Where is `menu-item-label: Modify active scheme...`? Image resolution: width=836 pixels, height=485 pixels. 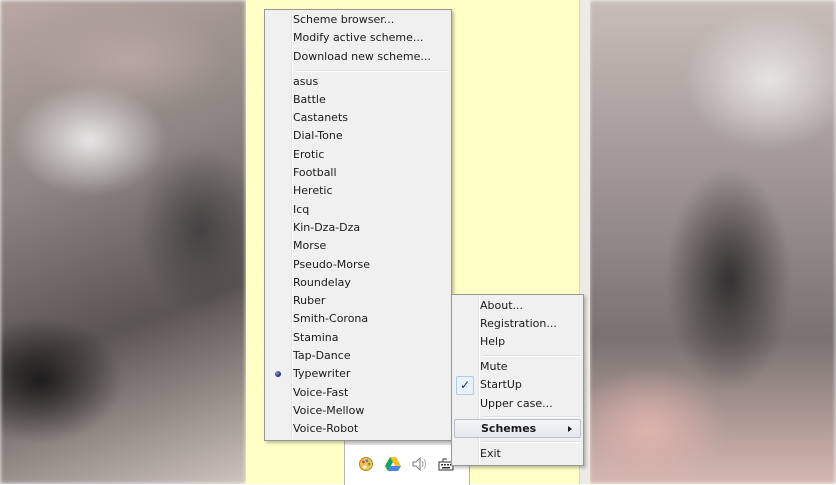 menu-item-label: Modify active scheme... is located at coordinates (358, 37).